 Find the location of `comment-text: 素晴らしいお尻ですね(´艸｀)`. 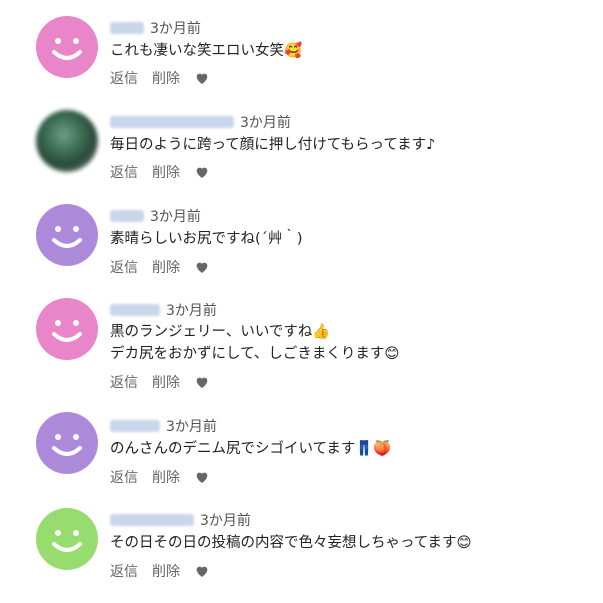

comment-text: 素晴らしいお尻ですね(´艸｀) is located at coordinates (206, 239).